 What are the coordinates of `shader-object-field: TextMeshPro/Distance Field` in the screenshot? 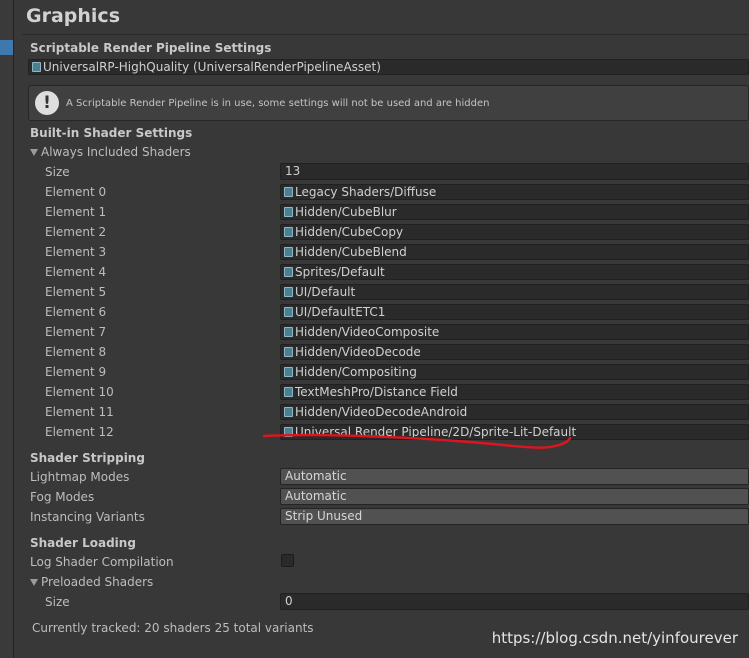 It's located at (514, 392).